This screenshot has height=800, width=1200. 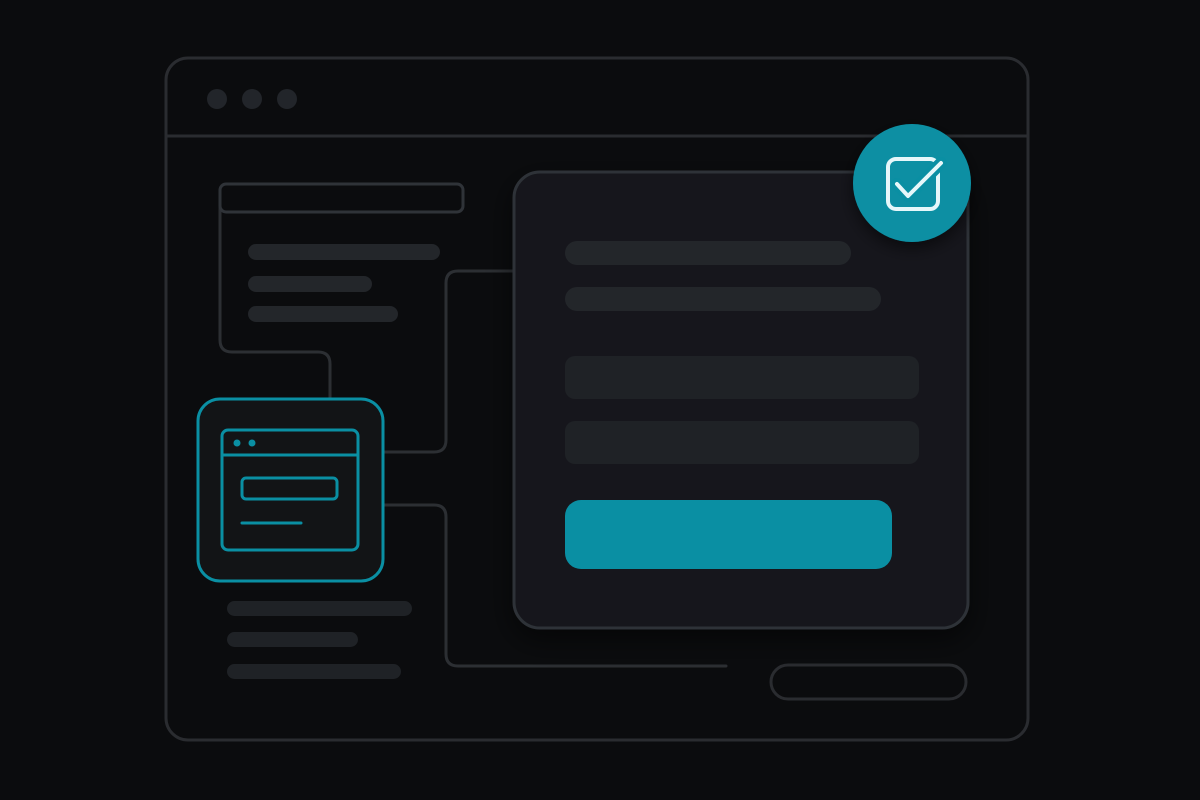 I want to click on app-icon-tile, so click(x=290, y=490).